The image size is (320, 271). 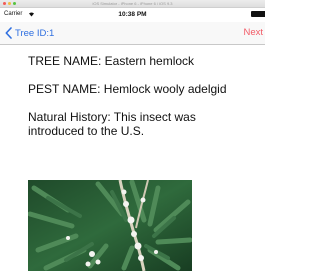 I want to click on back-button-label: Tree ID:1, so click(x=35, y=33).